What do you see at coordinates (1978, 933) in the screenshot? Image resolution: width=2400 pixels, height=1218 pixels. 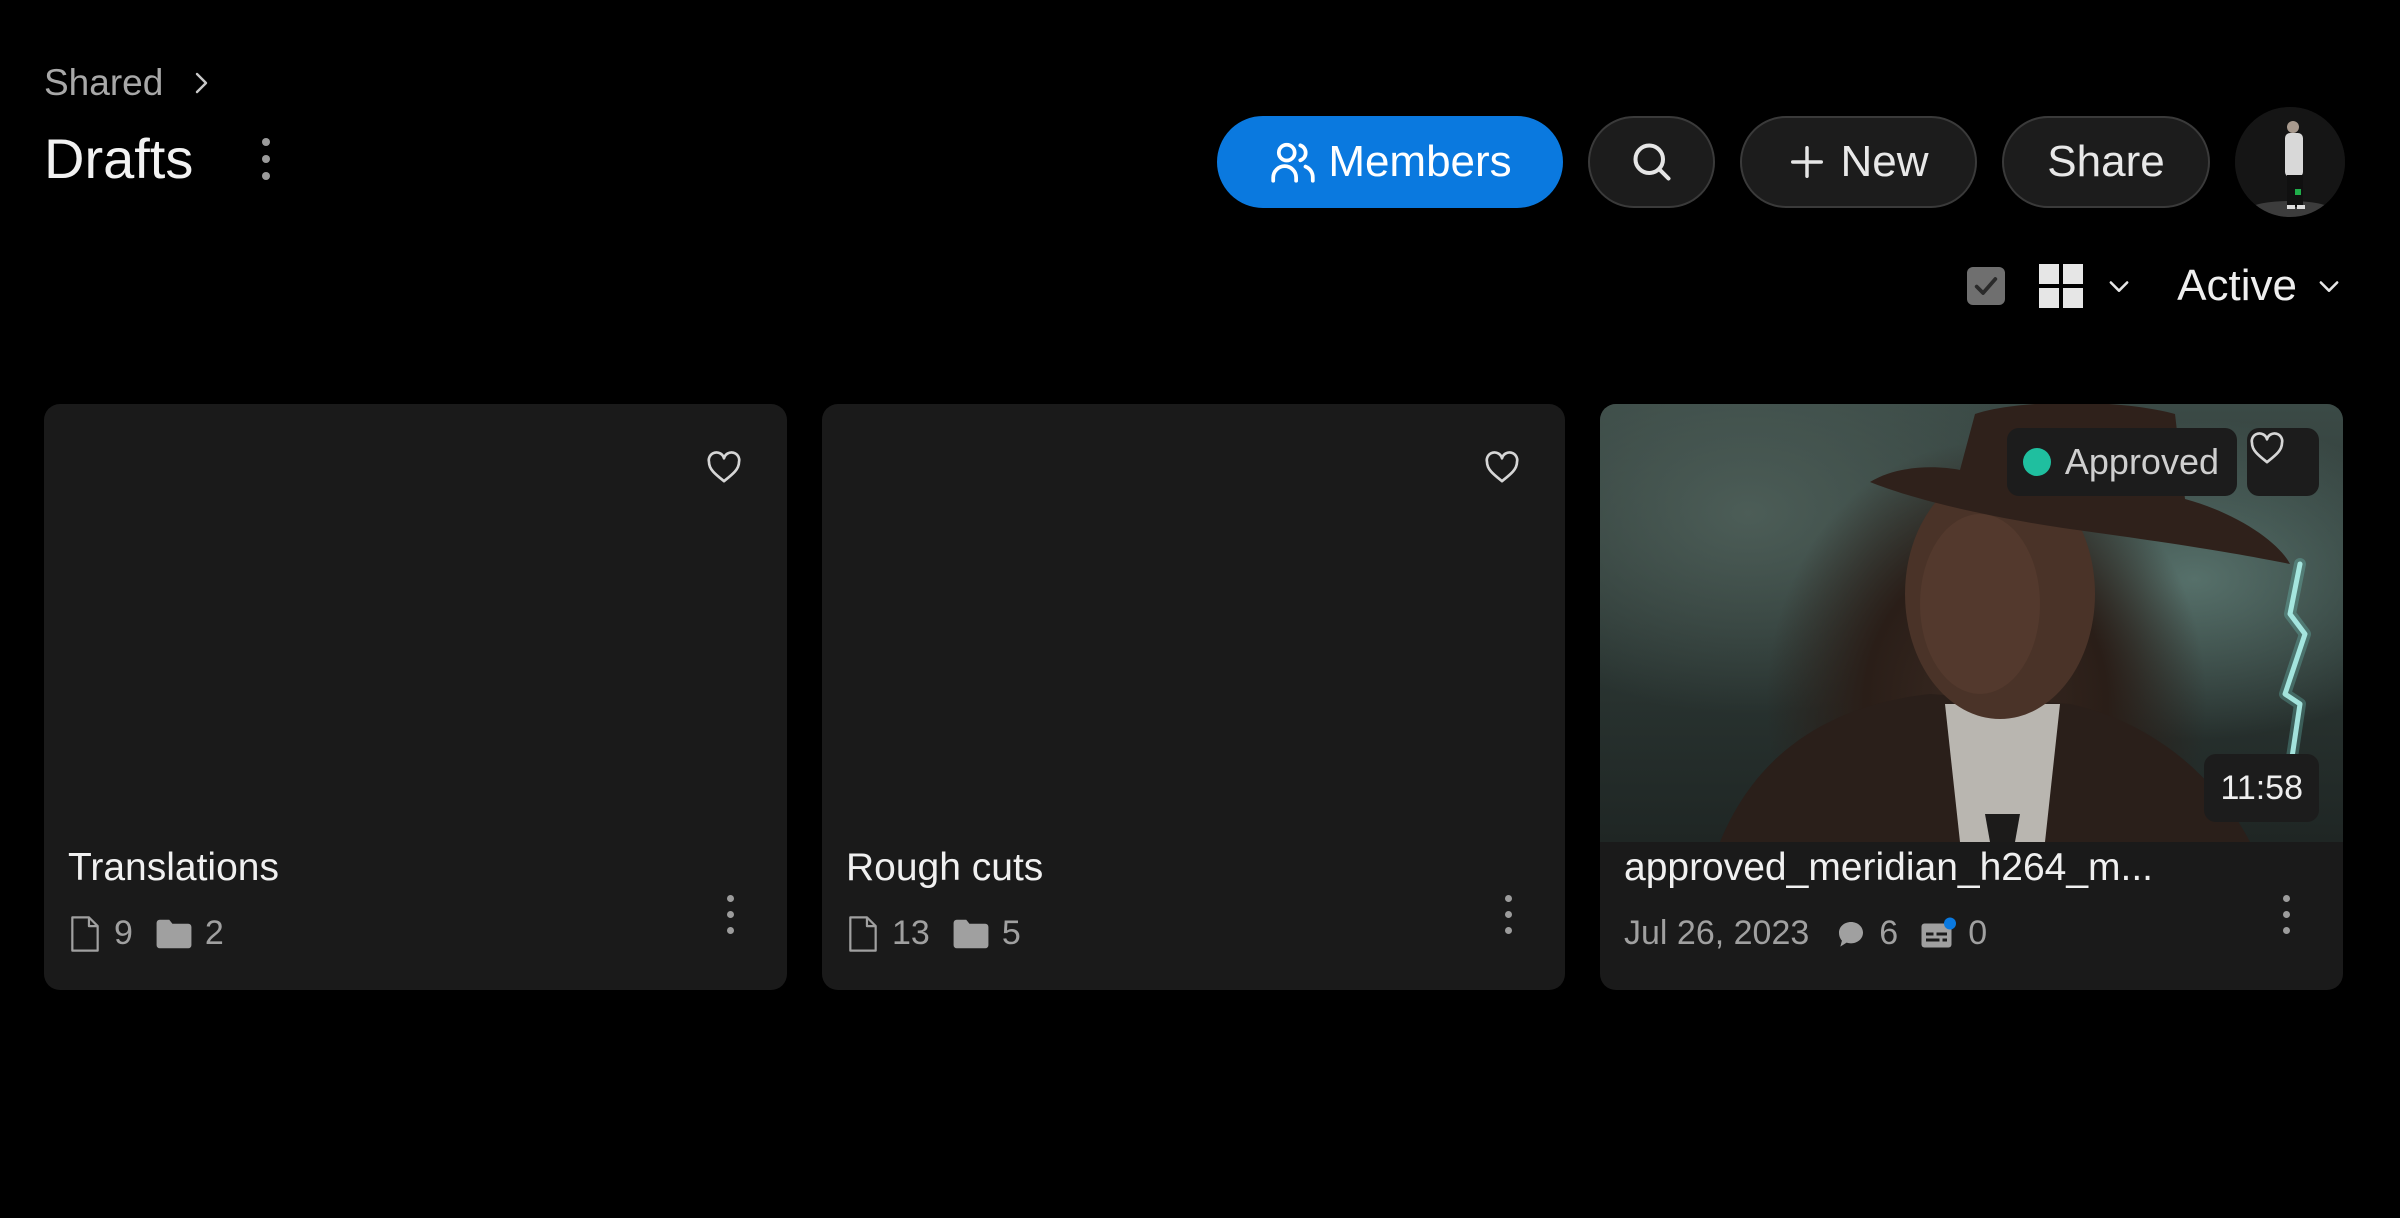 I see `captions-count: 0` at bounding box center [1978, 933].